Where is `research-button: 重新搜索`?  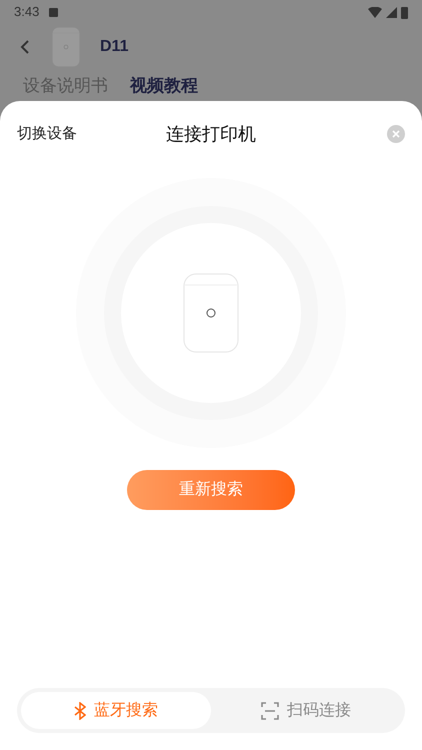 research-button: 重新搜索 is located at coordinates (211, 490).